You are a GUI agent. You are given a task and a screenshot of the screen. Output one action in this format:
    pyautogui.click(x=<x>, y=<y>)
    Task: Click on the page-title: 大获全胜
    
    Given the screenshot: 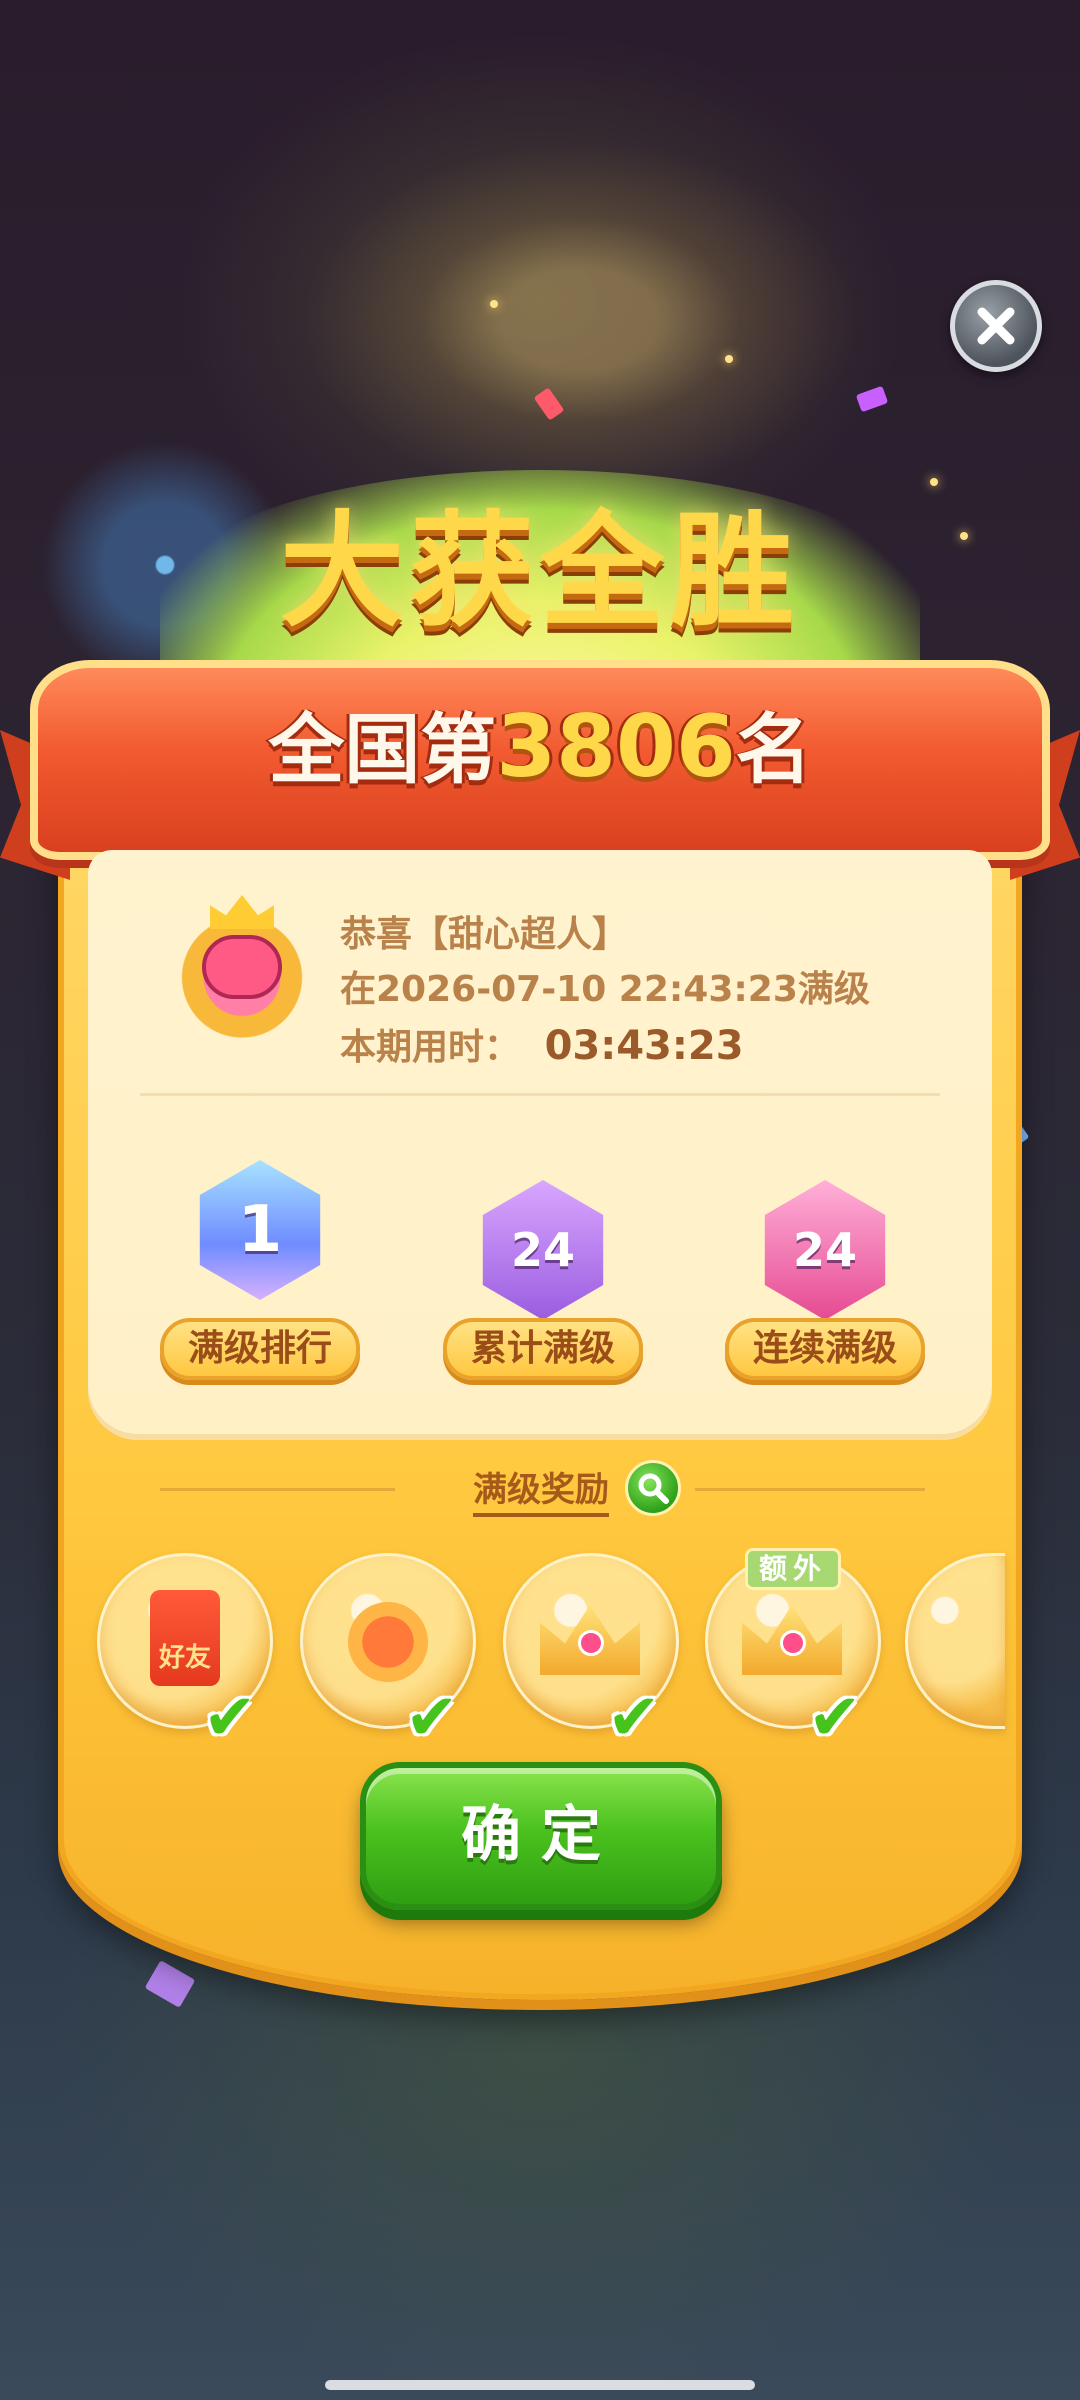 What is the action you would take?
    pyautogui.click(x=539, y=572)
    